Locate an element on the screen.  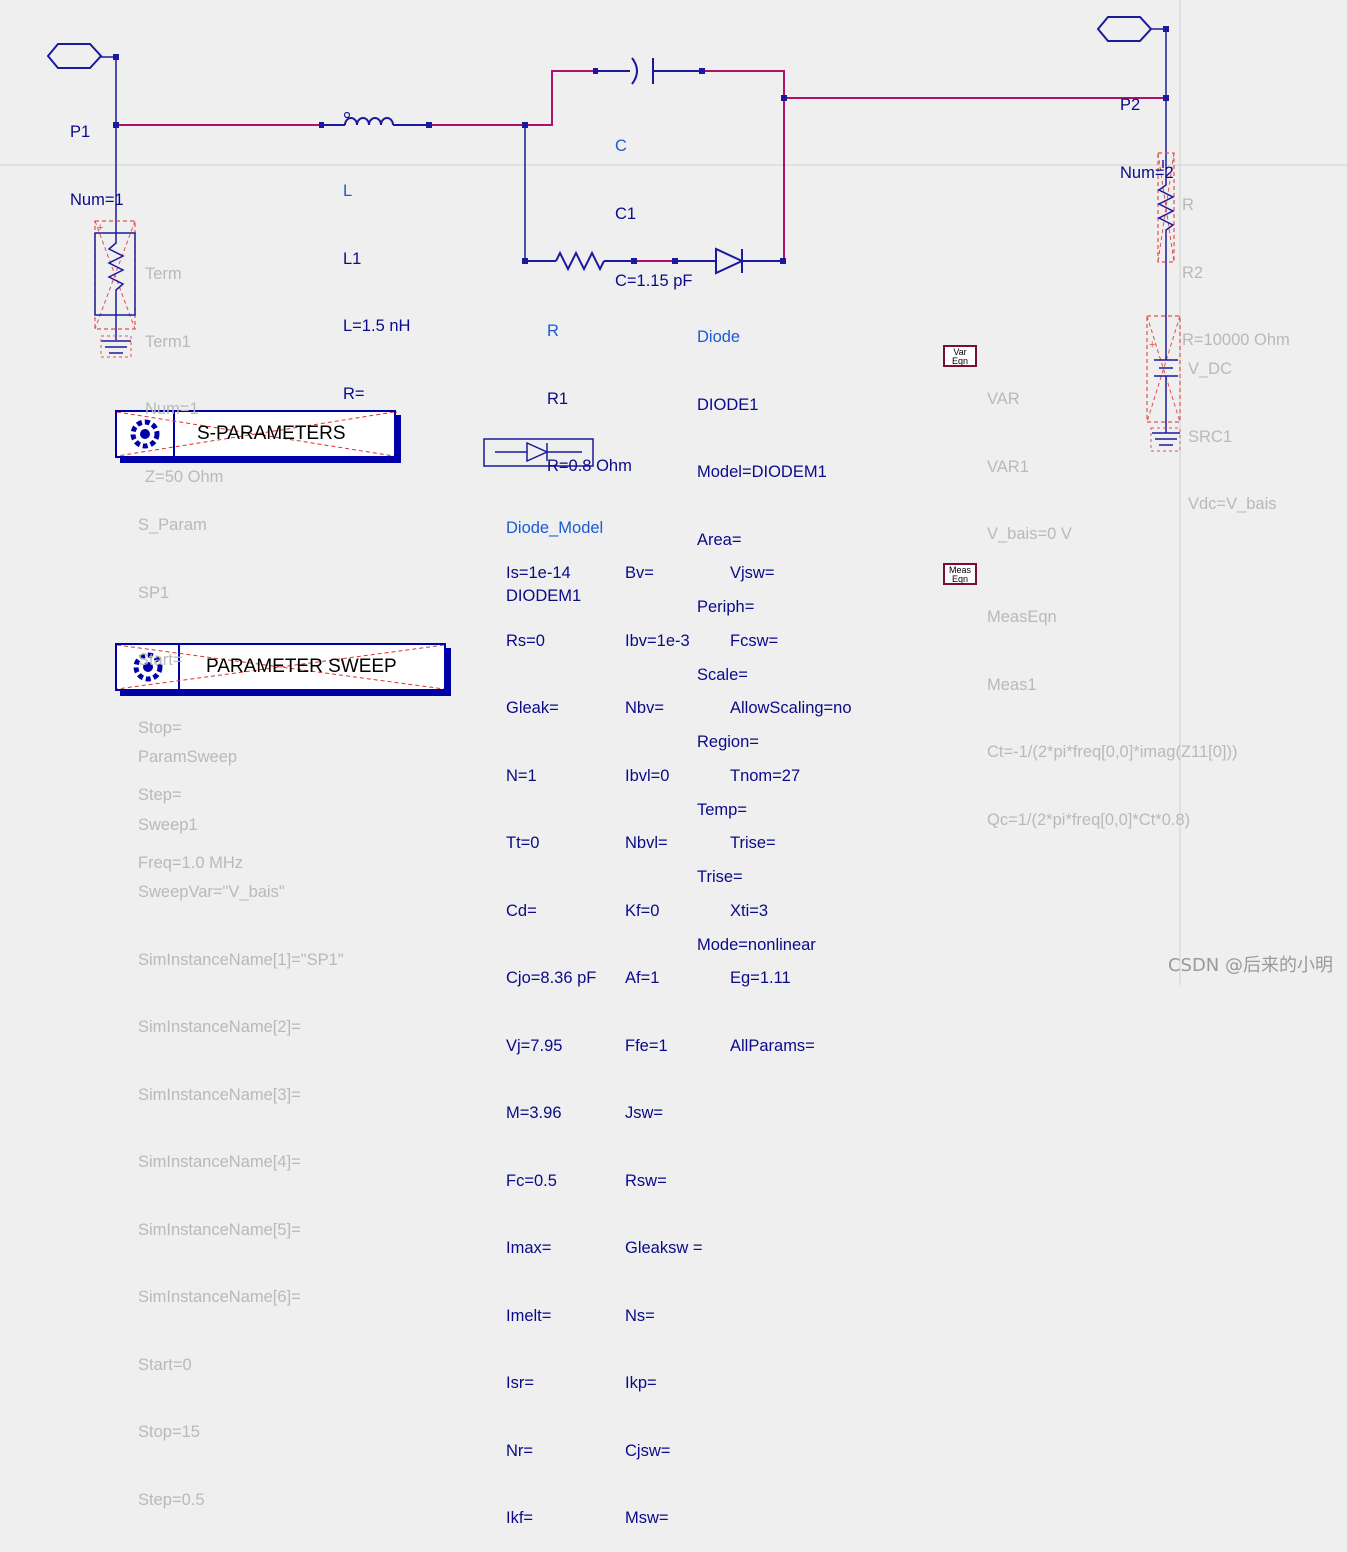
sweep-param: SimInstanceName[1]="SP1" is located at coordinates (241, 959).